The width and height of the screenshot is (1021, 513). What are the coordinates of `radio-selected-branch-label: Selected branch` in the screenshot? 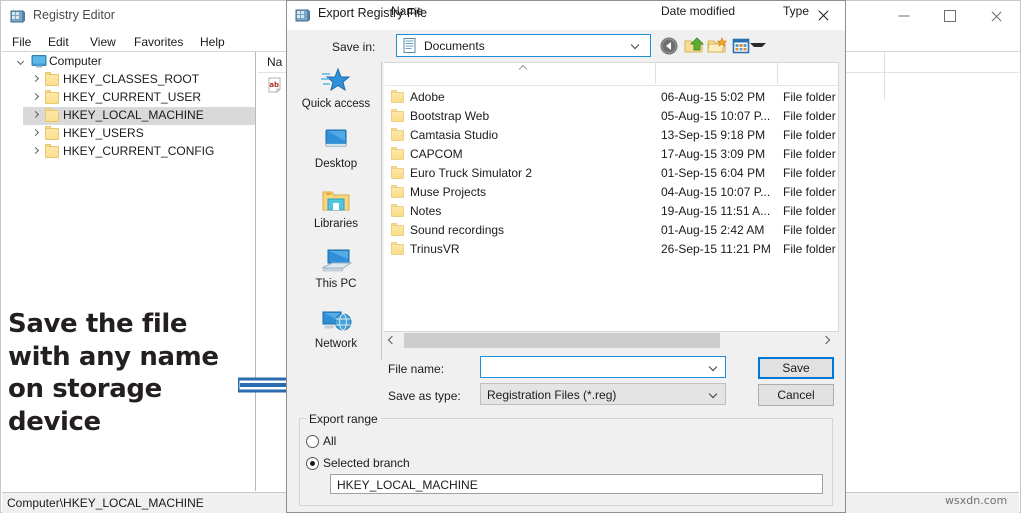 It's located at (366, 463).